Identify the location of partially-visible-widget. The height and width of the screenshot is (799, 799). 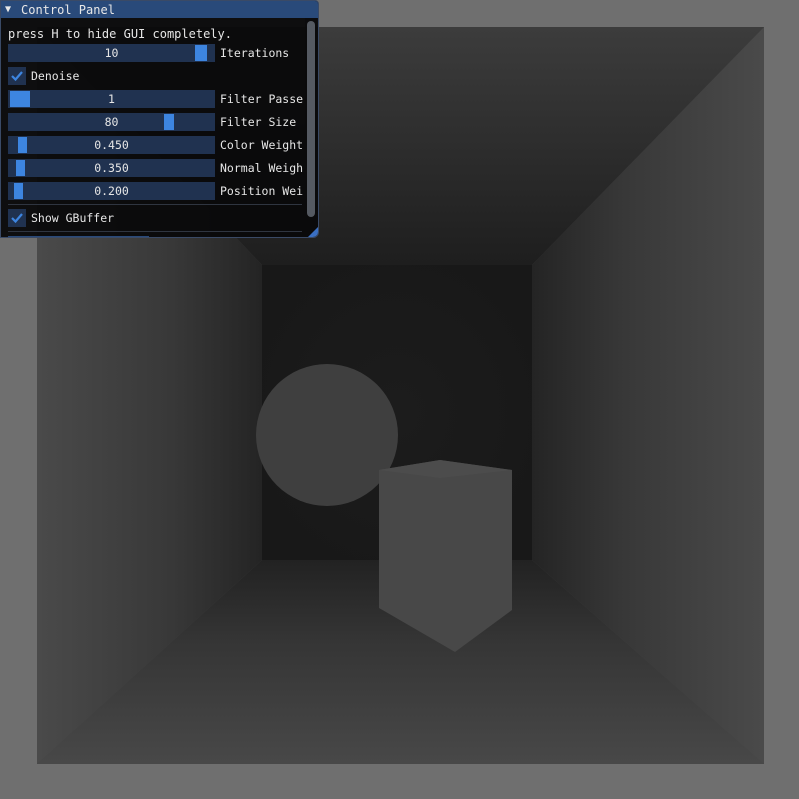
(78, 236).